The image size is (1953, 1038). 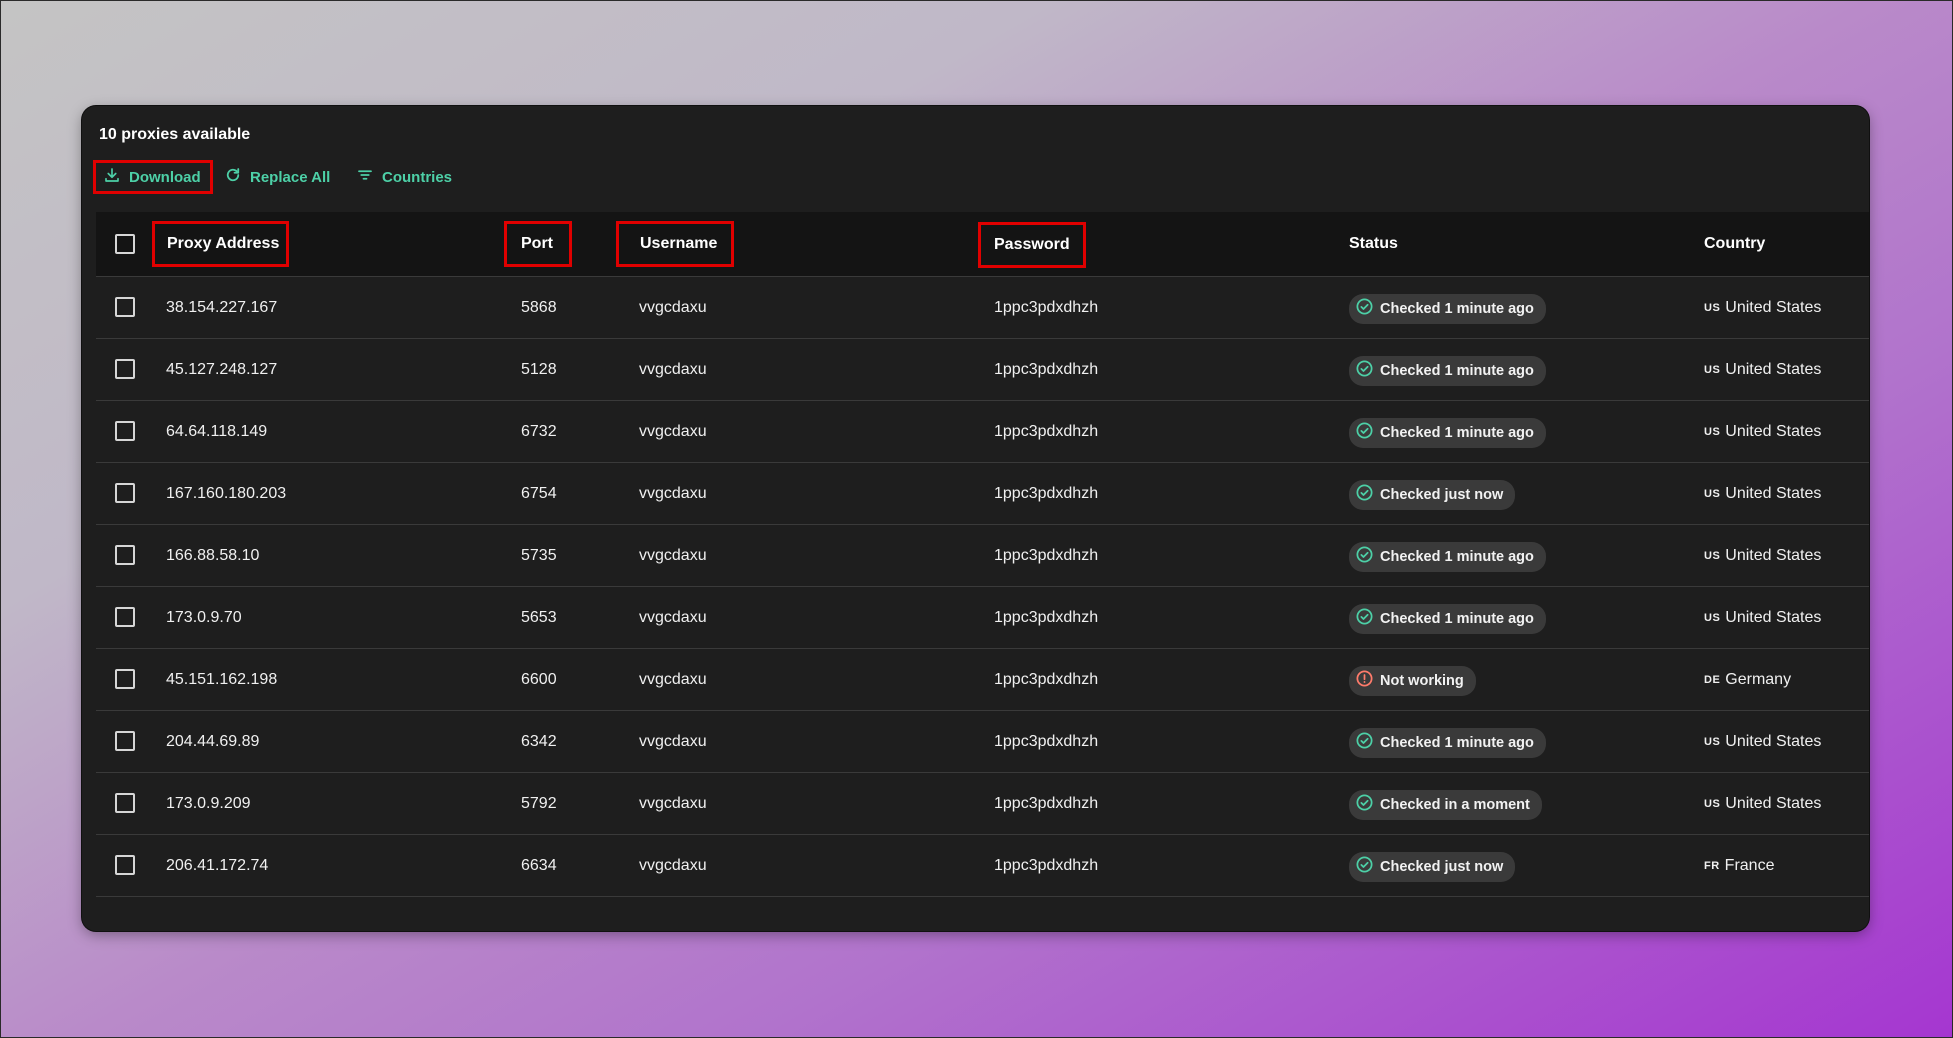 What do you see at coordinates (217, 865) in the screenshot?
I see `proxy-address-cell: 206.41.172.74` at bounding box center [217, 865].